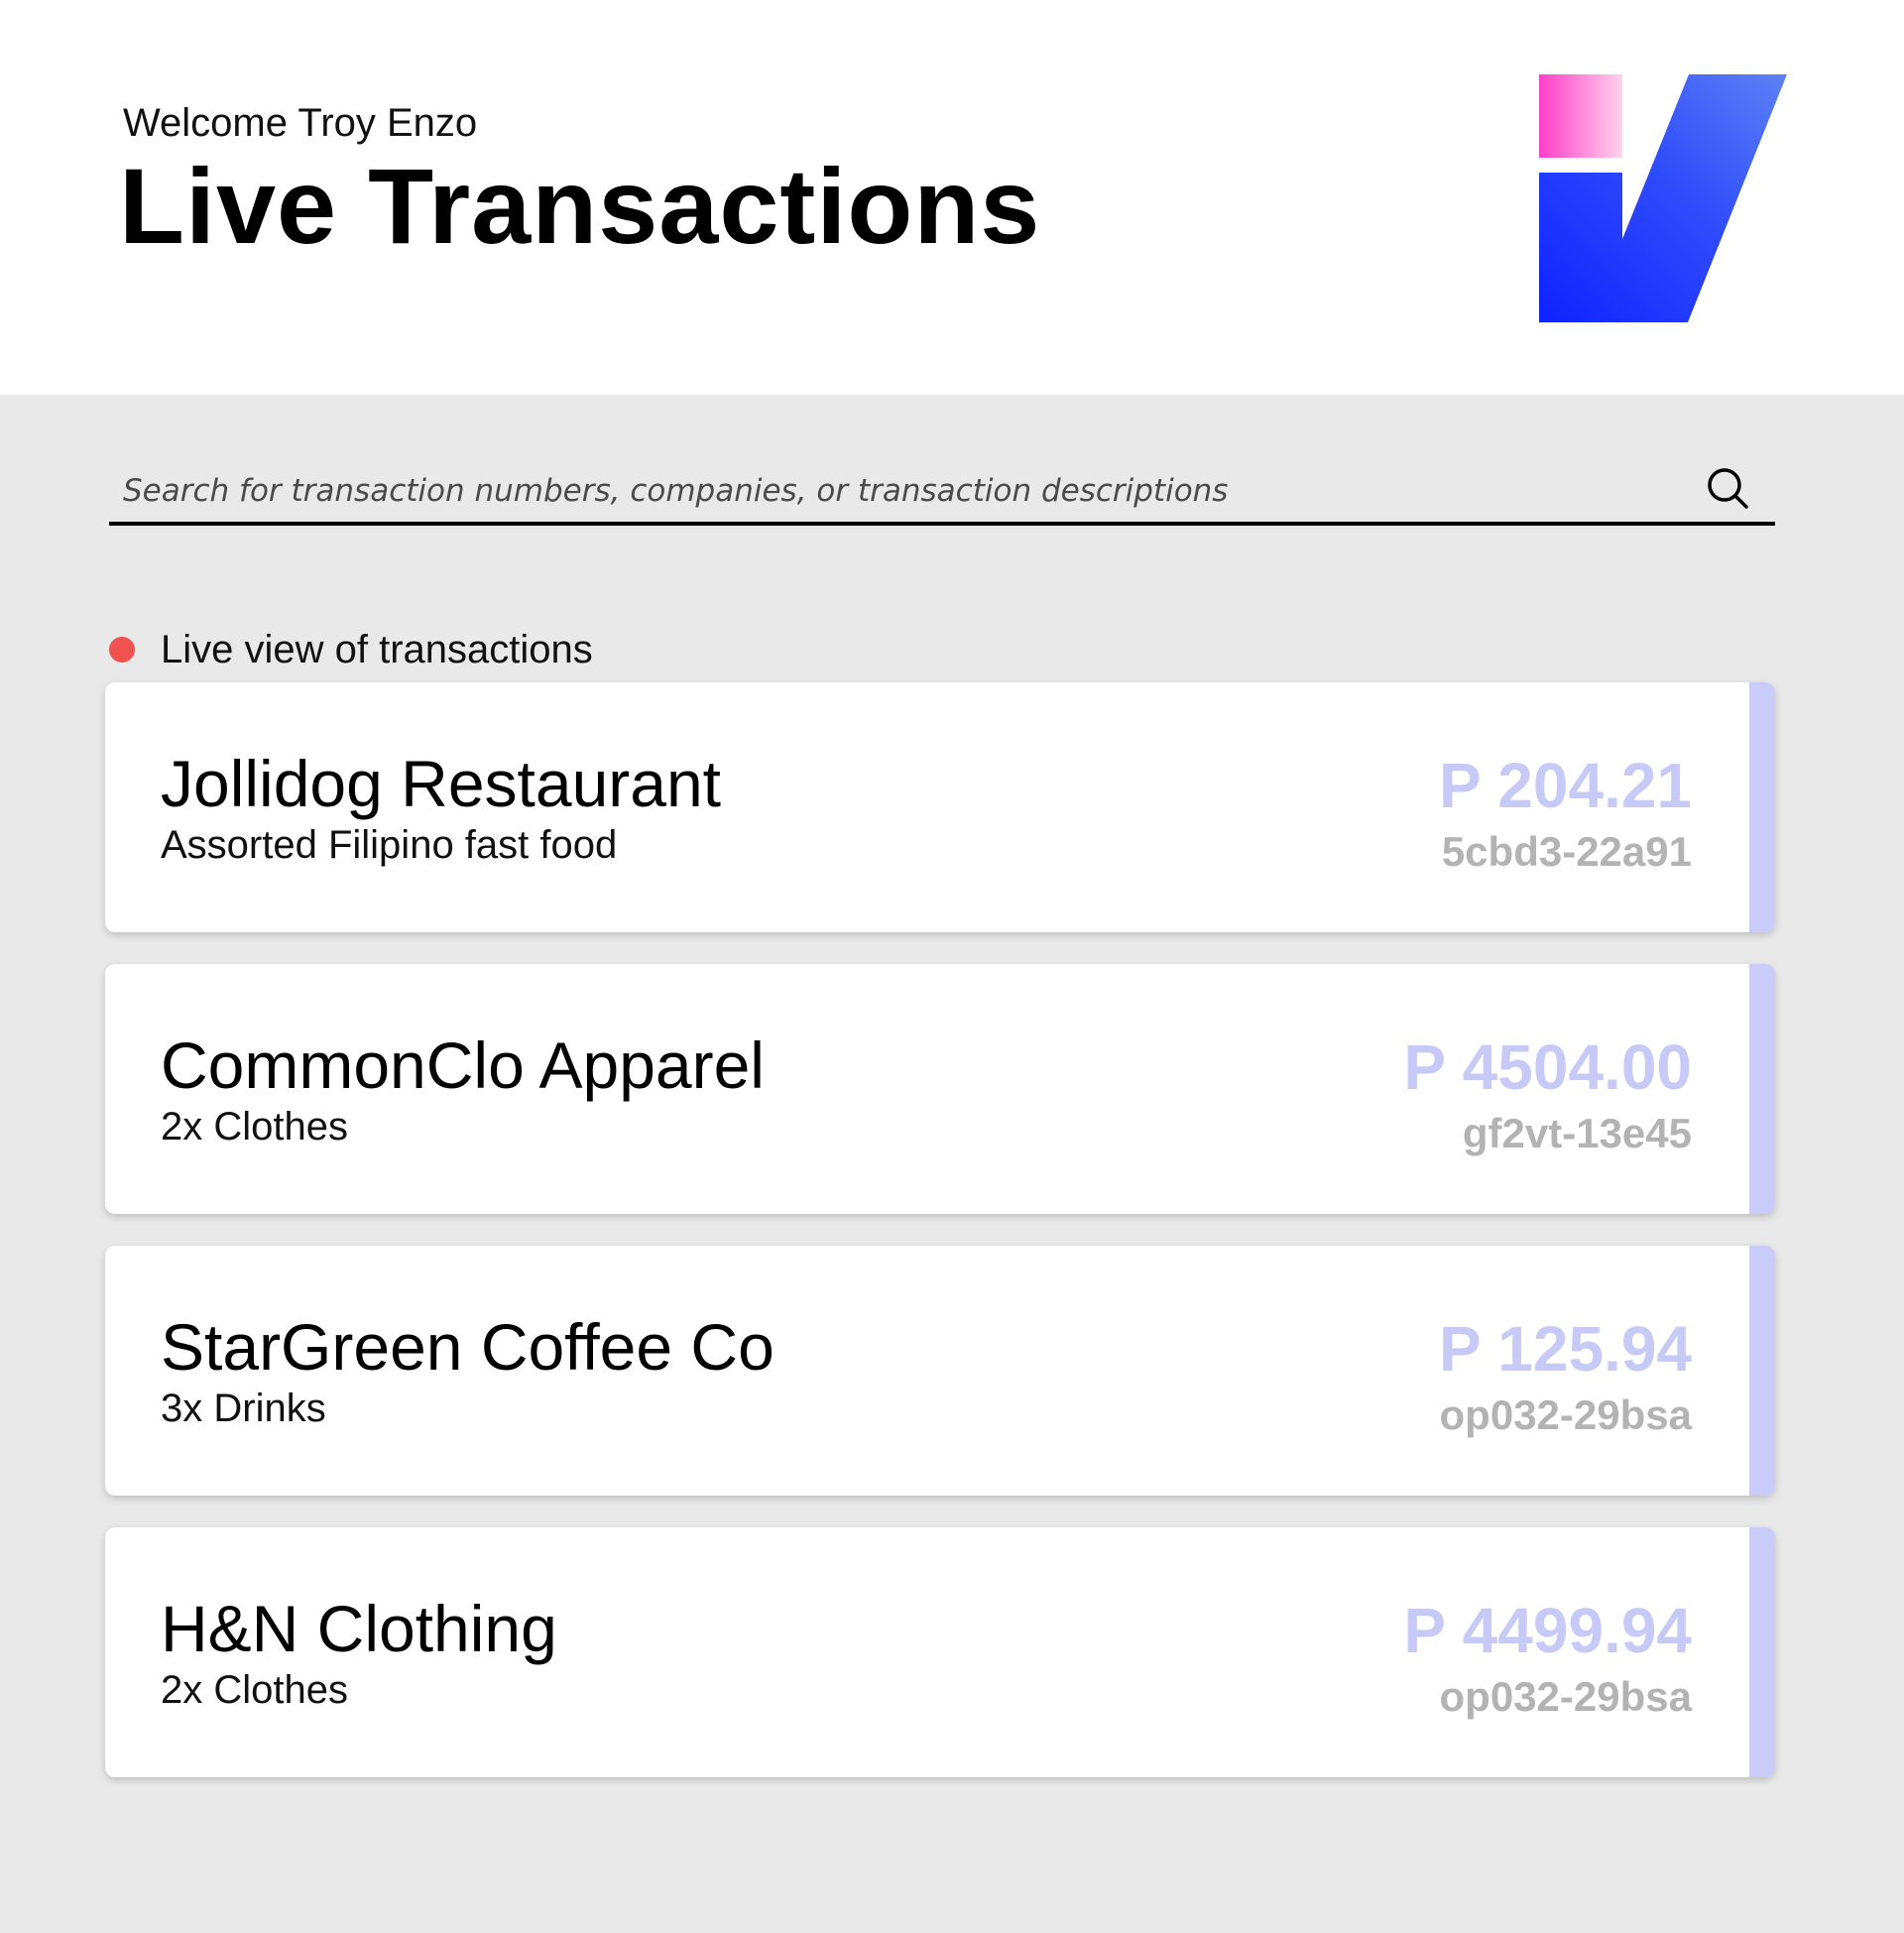  I want to click on search-input, so click(896, 491).